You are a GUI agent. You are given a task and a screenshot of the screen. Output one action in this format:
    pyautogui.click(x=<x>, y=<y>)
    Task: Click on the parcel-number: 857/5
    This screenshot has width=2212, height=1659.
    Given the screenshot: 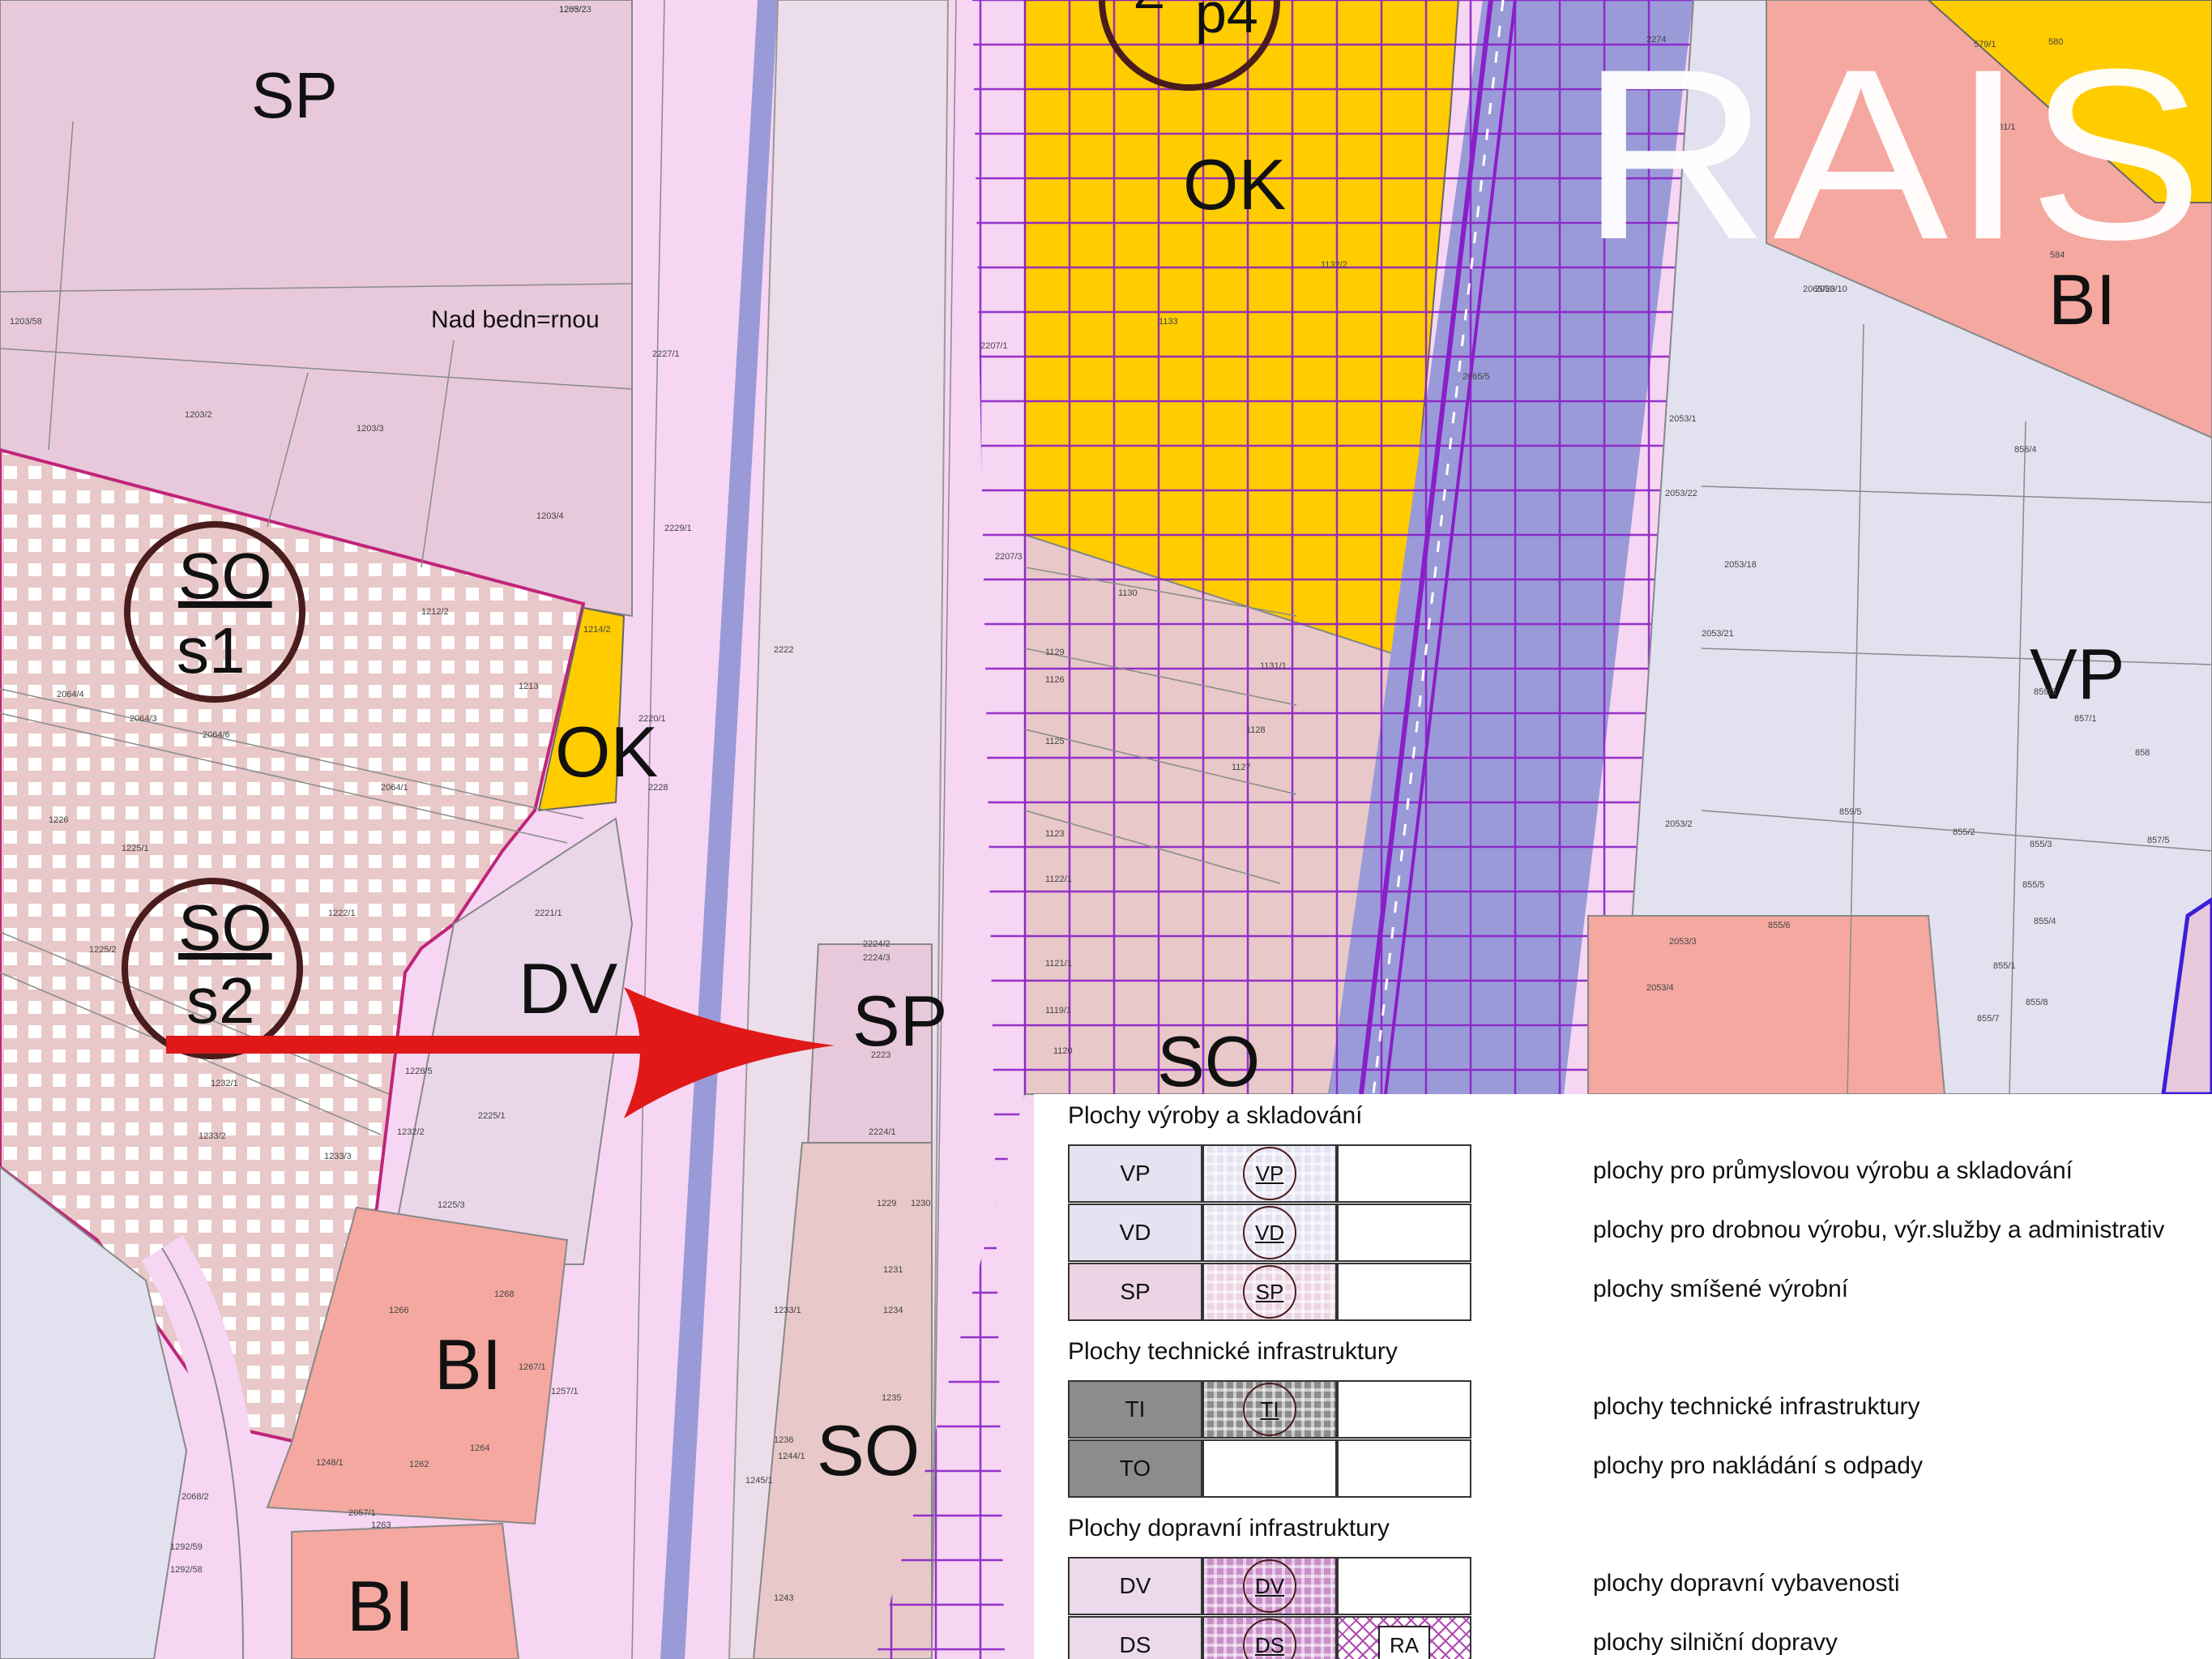 What is the action you would take?
    pyautogui.click(x=2158, y=840)
    